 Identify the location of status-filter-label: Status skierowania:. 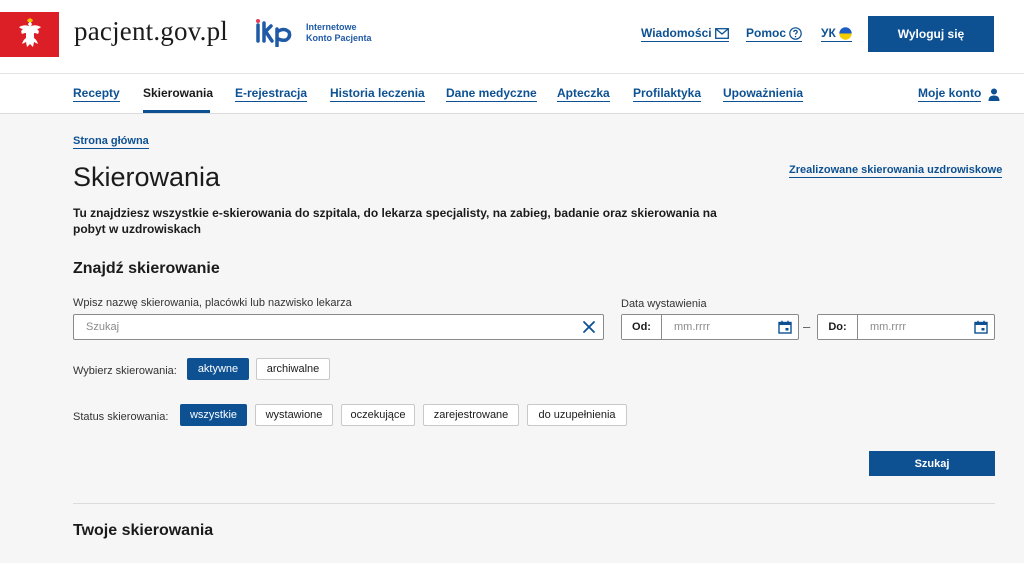
(121, 417).